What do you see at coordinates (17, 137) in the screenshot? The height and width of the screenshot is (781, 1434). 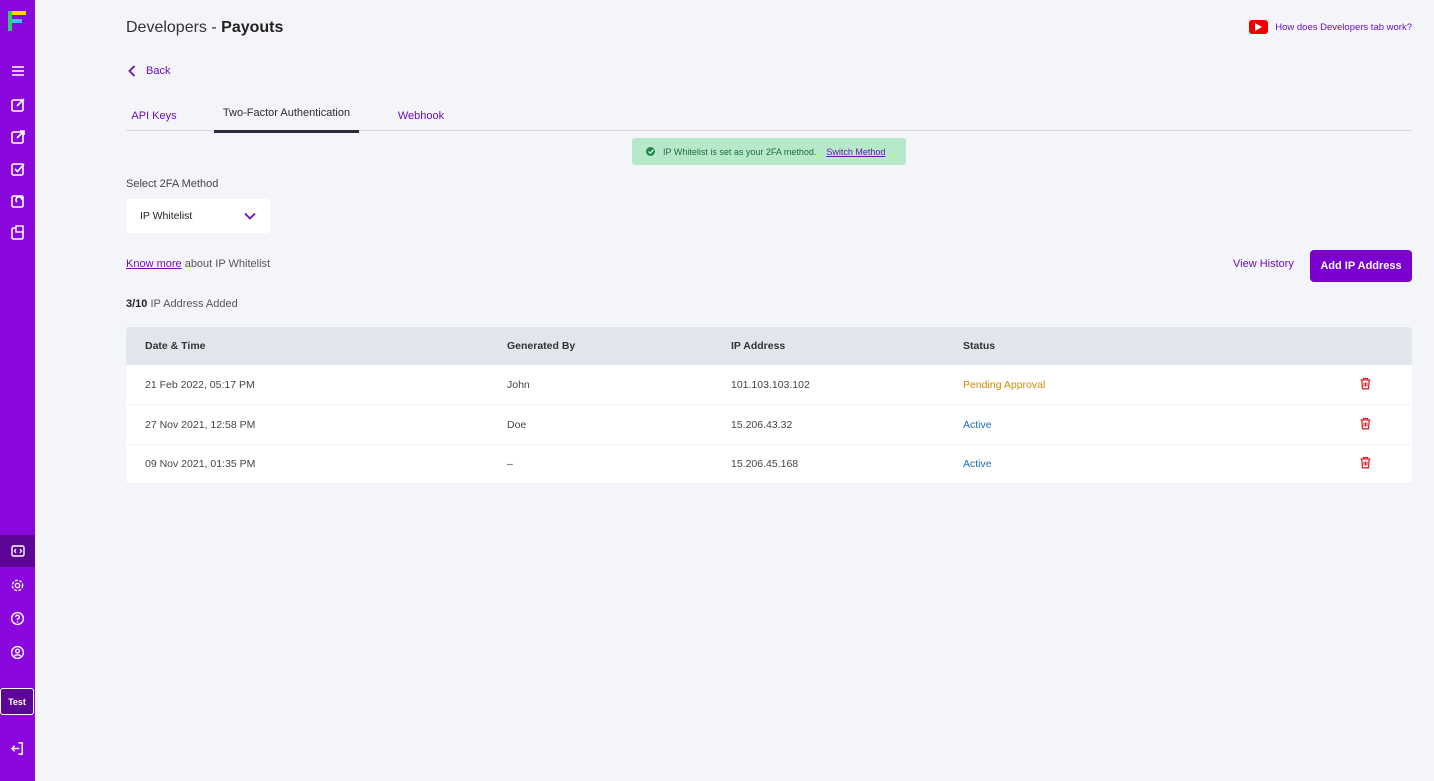 I see `export-icon` at bounding box center [17, 137].